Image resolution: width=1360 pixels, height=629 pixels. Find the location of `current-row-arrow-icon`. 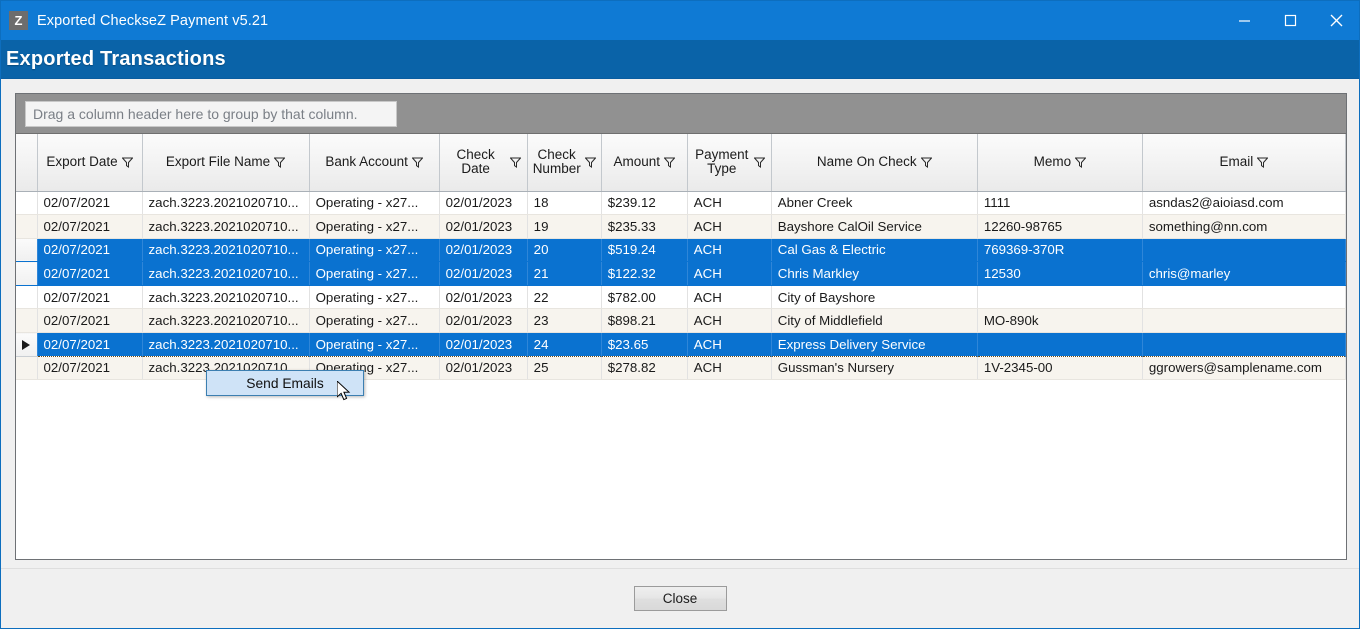

current-row-arrow-icon is located at coordinates (26, 345).